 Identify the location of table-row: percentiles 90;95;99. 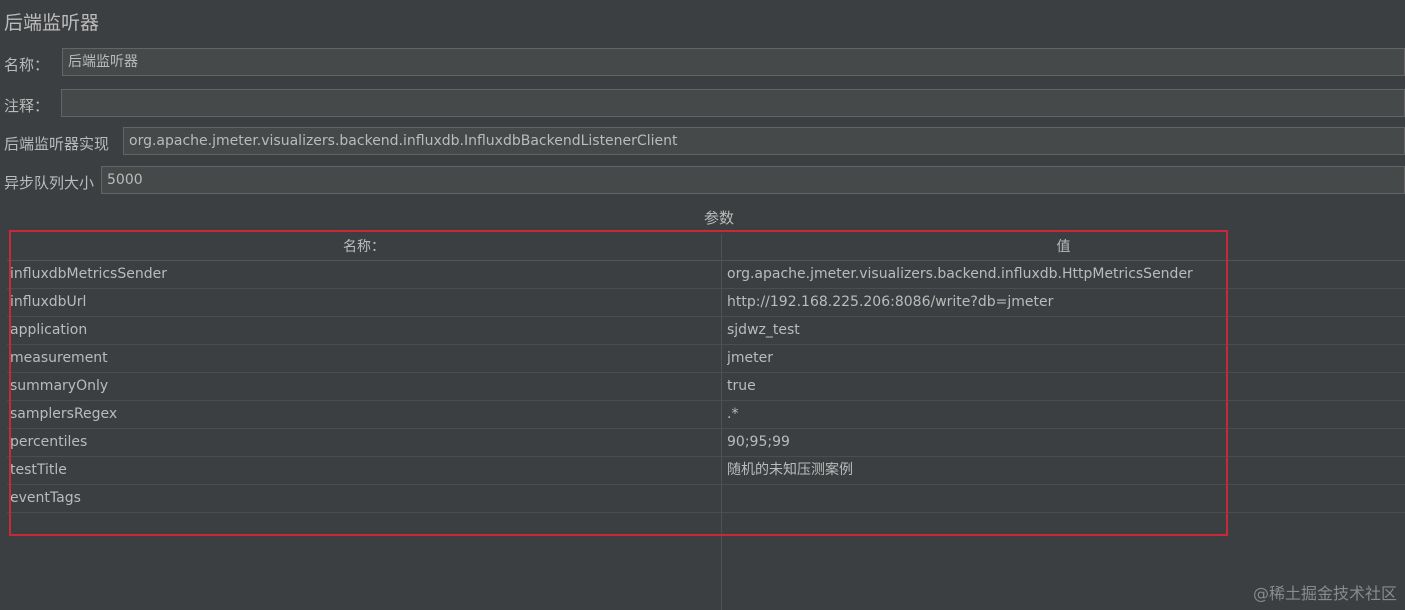
(706, 443).